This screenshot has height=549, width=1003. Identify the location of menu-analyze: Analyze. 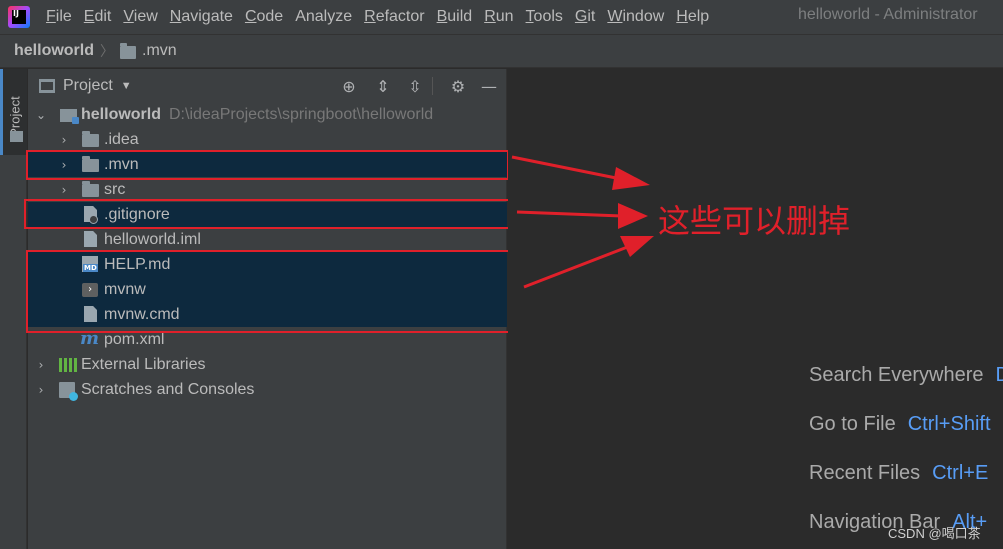
(323, 17).